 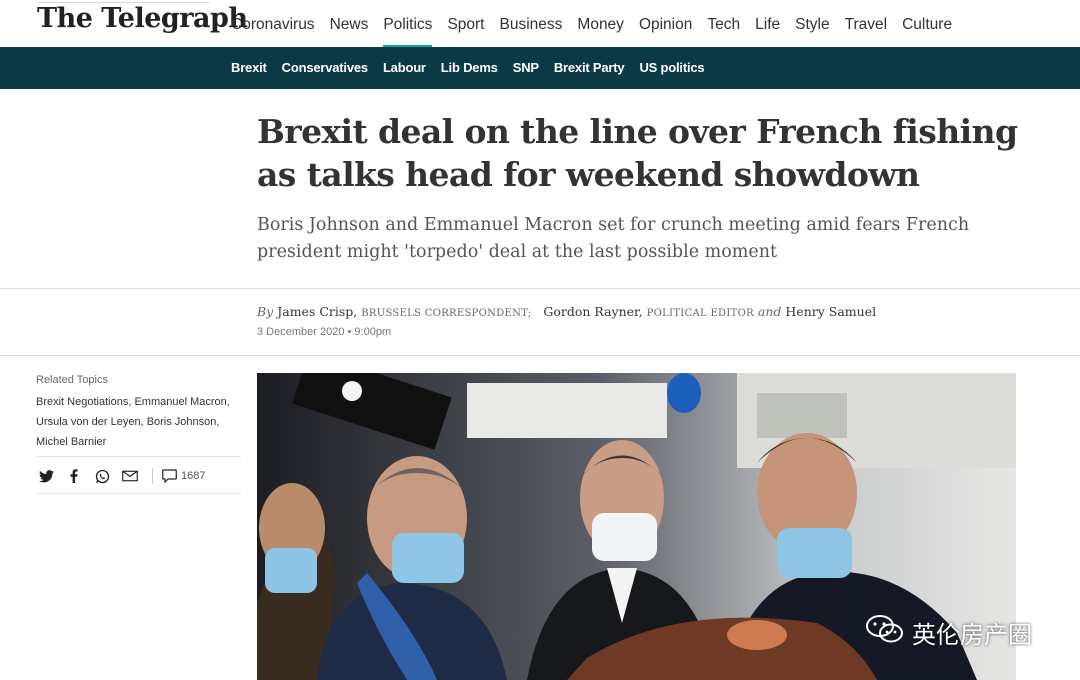 What do you see at coordinates (469, 67) in the screenshot?
I see `subnav-item-lib-dems: Lib Dems` at bounding box center [469, 67].